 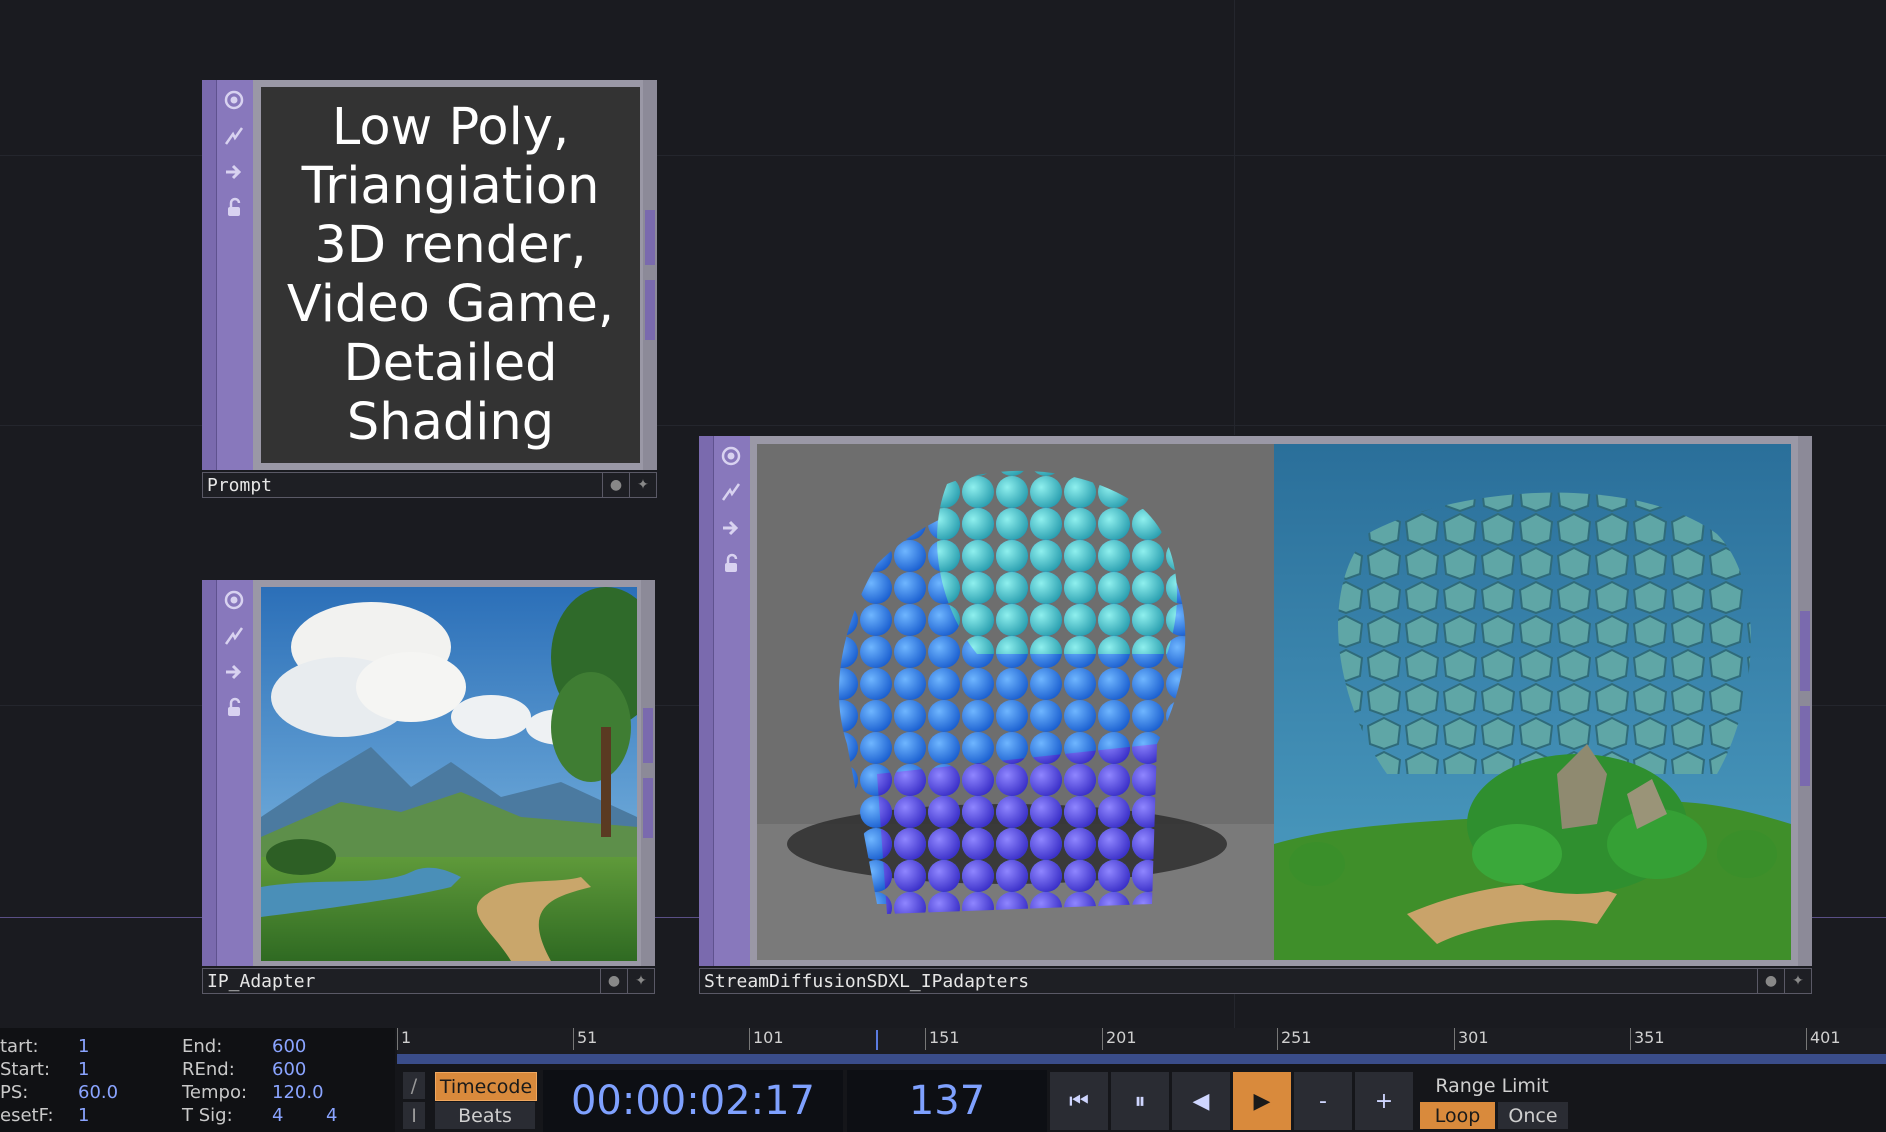 I want to click on timeline-tick: 101, so click(x=766, y=1039).